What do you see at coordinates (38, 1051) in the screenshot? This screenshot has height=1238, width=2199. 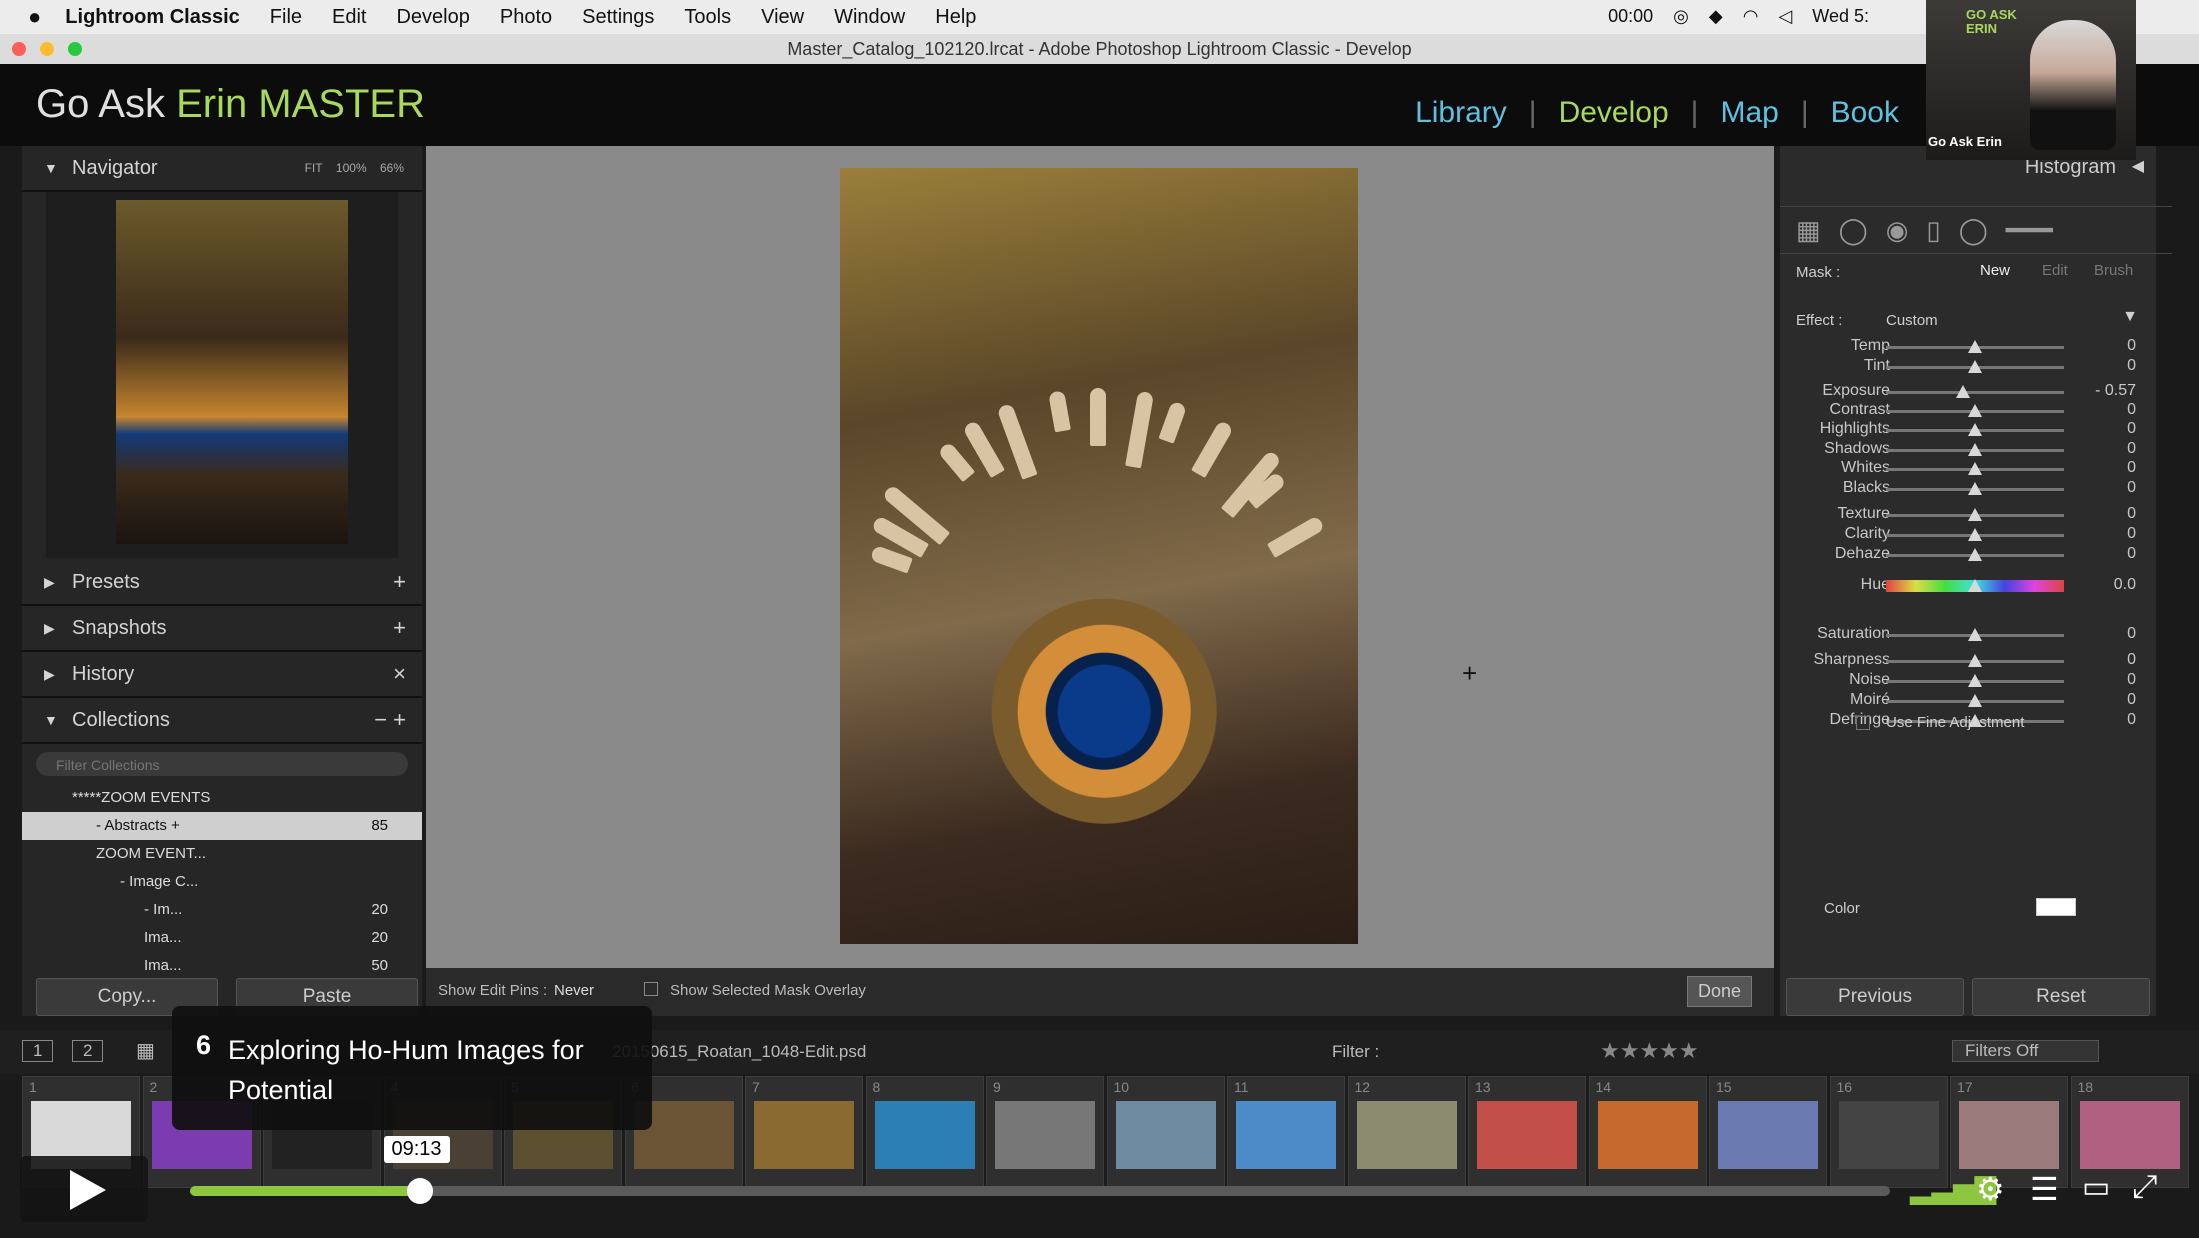 I see `main-window-button: 1` at bounding box center [38, 1051].